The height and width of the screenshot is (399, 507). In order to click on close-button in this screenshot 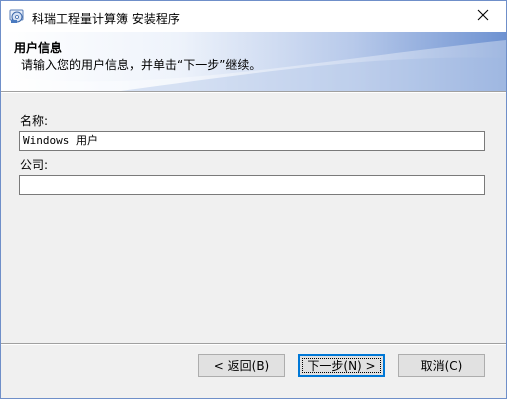, I will do `click(483, 16)`.